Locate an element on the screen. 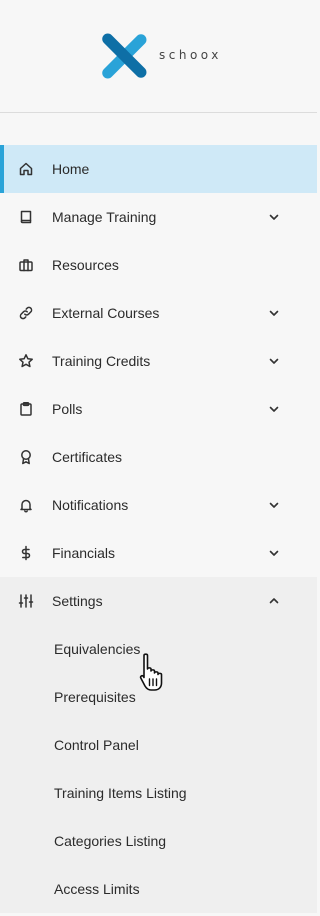 The width and height of the screenshot is (320, 916). logo-area: schoox is located at coordinates (158, 56).